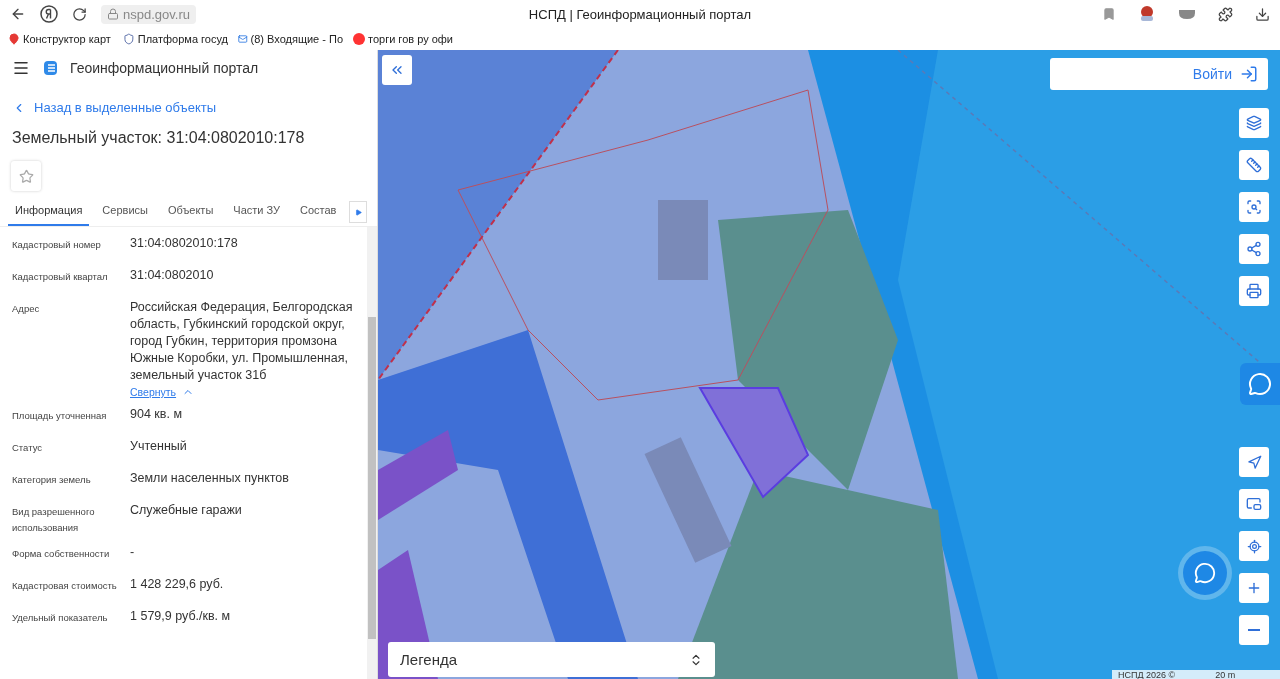 Image resolution: width=1280 pixels, height=679 pixels. Describe the element at coordinates (1205, 573) in the screenshot. I see `chat-icon` at that location.